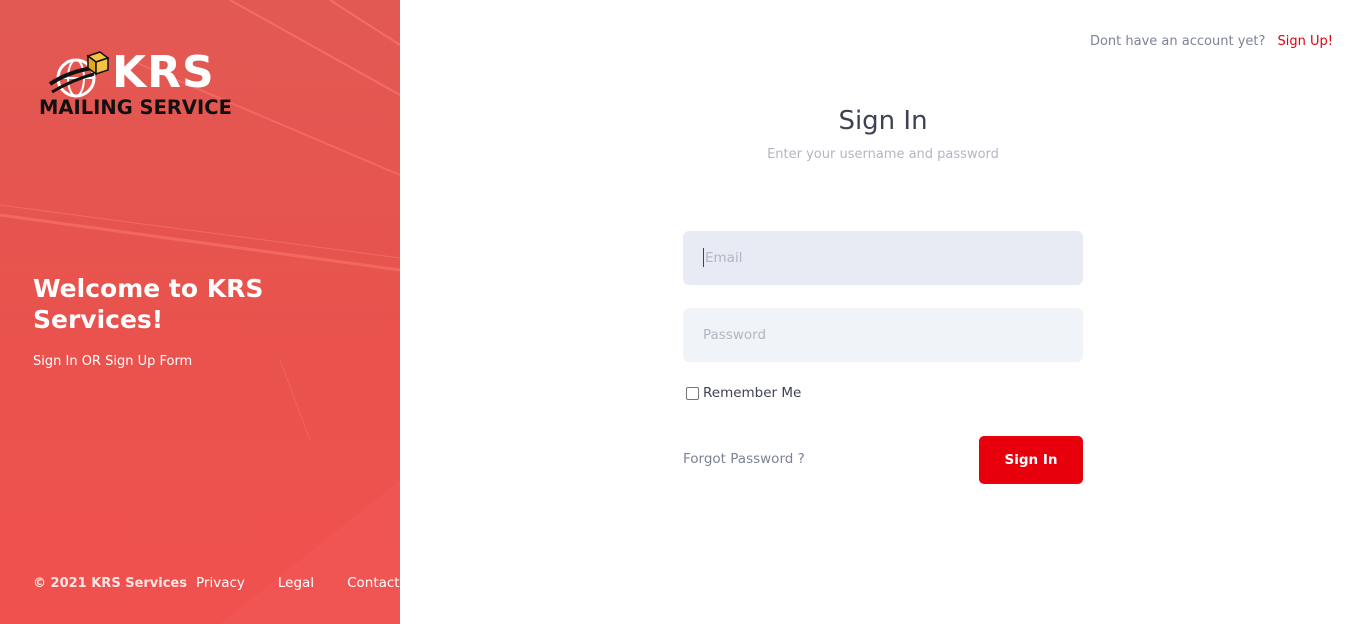 Image resolution: width=1358 pixels, height=624 pixels. Describe the element at coordinates (752, 393) in the screenshot. I see `remember-label: Remember Me` at that location.